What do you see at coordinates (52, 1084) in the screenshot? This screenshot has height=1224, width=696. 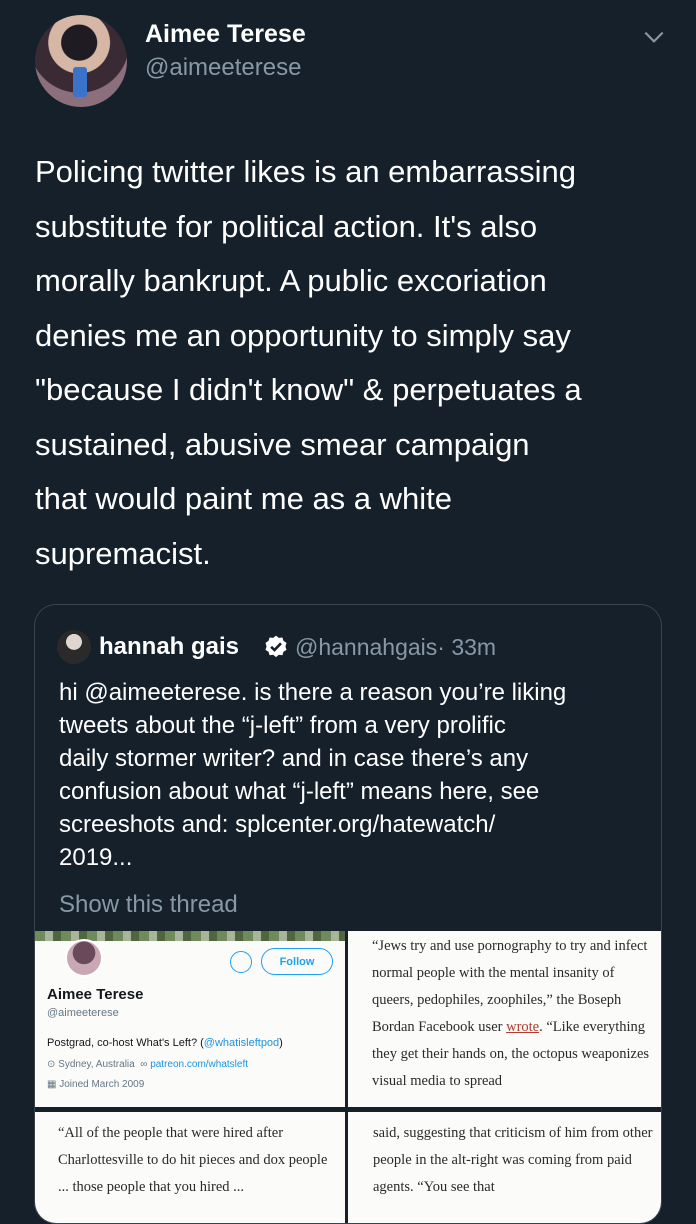 I see `calendar-icon: ▦` at bounding box center [52, 1084].